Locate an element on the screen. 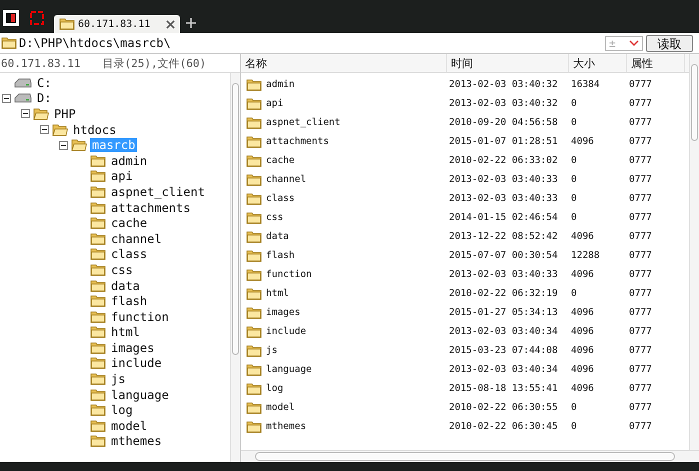  tree-item: function is located at coordinates (140, 317).